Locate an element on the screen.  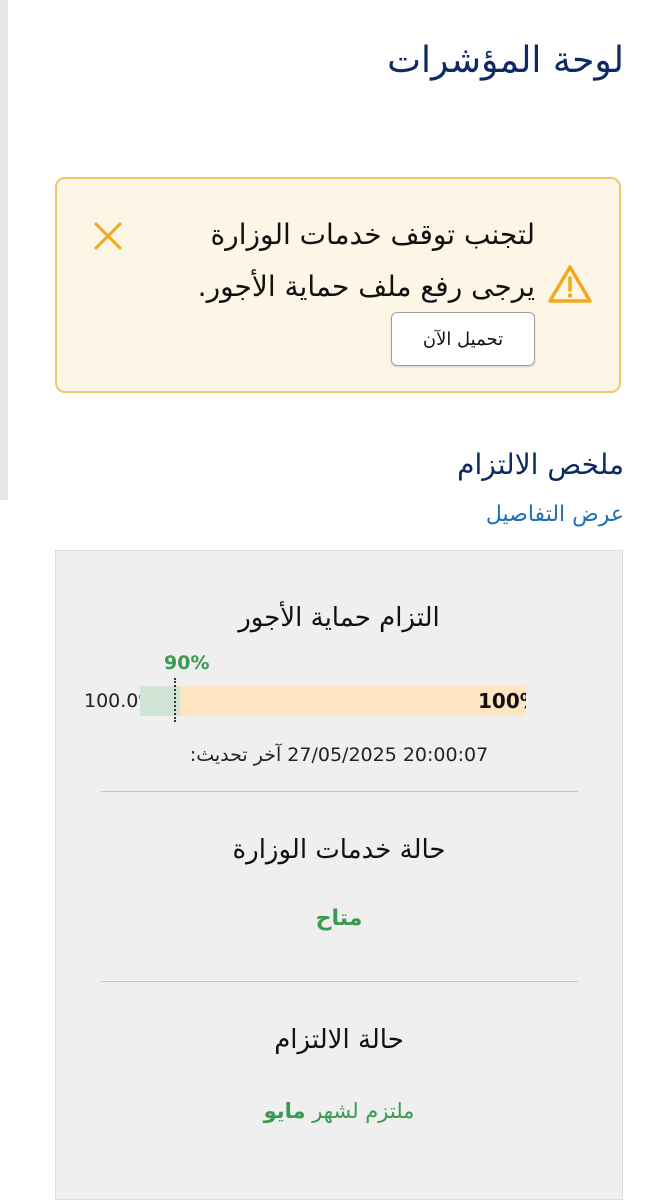
compliance-month-status: ملتزم لشهر مايو is located at coordinates (339, 1111).